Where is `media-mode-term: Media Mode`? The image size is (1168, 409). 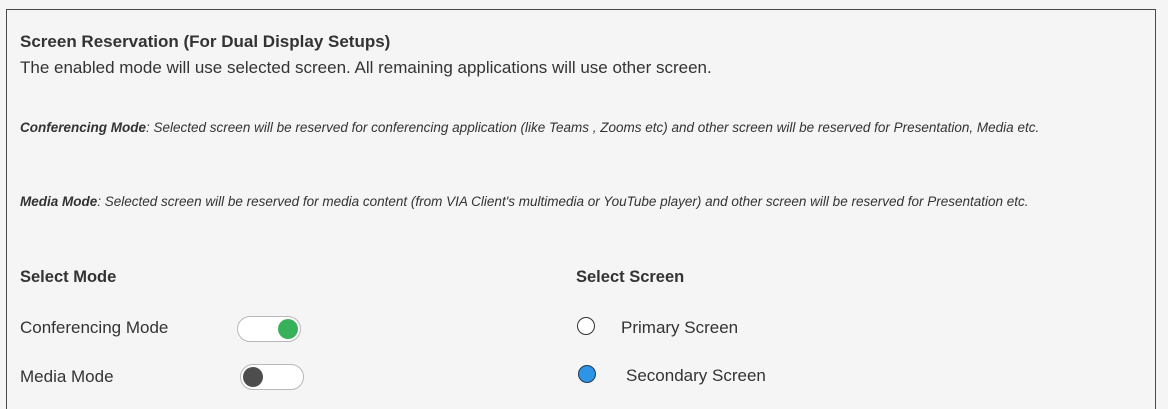
media-mode-term: Media Mode is located at coordinates (59, 201).